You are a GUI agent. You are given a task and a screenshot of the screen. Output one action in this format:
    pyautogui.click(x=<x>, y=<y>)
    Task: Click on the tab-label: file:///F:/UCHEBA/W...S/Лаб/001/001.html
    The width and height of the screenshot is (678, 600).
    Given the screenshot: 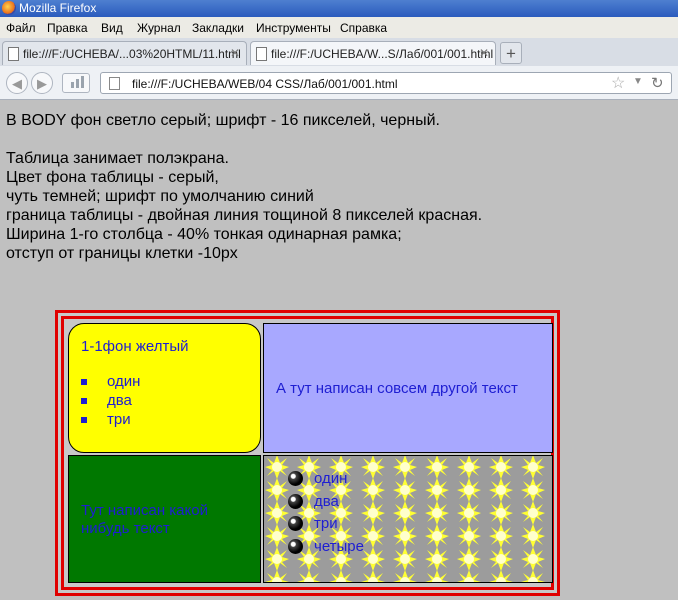 What is the action you would take?
    pyautogui.click(x=382, y=54)
    